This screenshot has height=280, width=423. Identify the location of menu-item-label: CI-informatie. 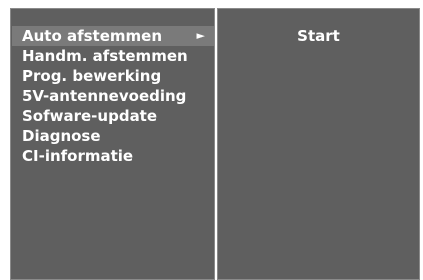
(78, 156).